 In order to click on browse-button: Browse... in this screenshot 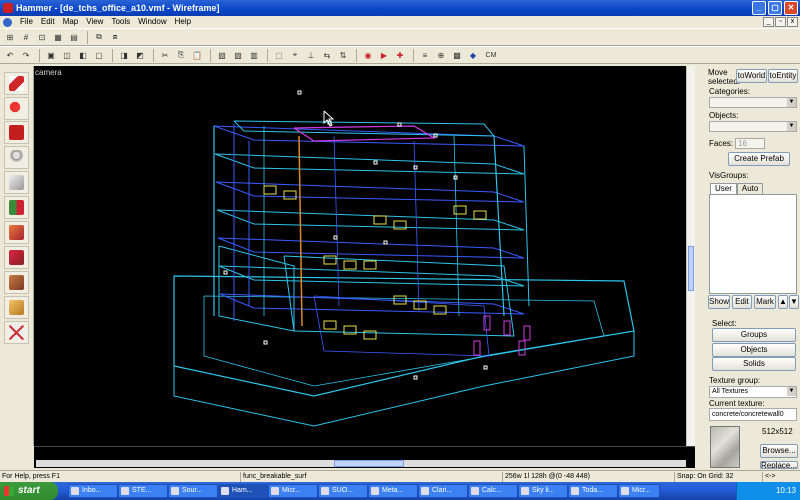, I will do `click(779, 451)`.